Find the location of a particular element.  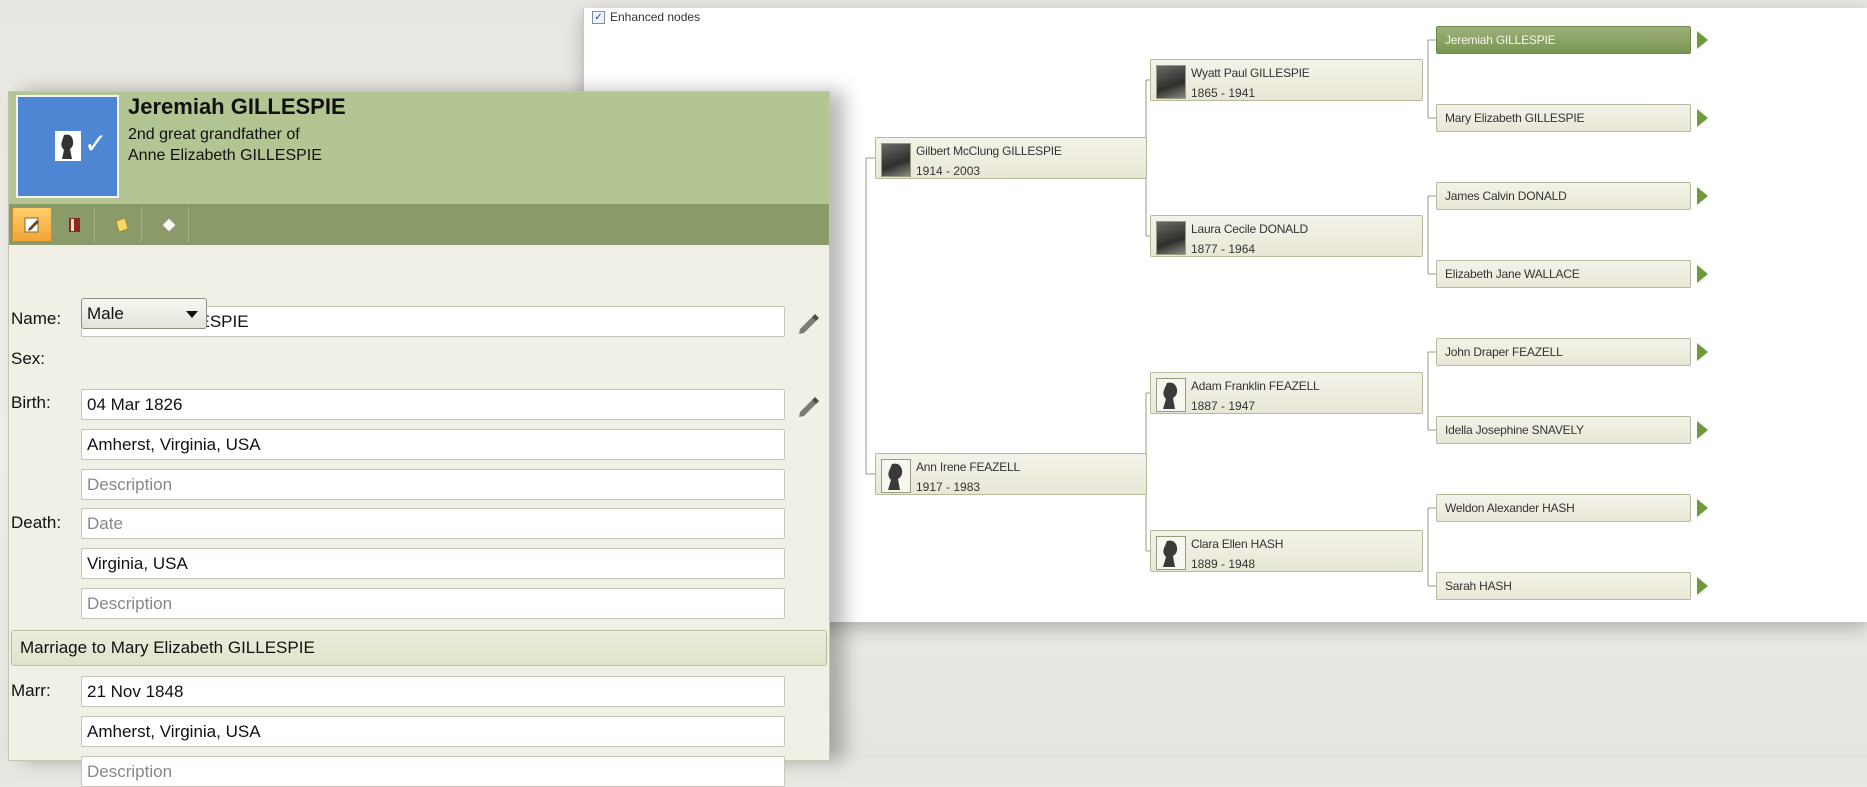

leaf-name: Jeremiah GILLESPIE is located at coordinates (1500, 40).